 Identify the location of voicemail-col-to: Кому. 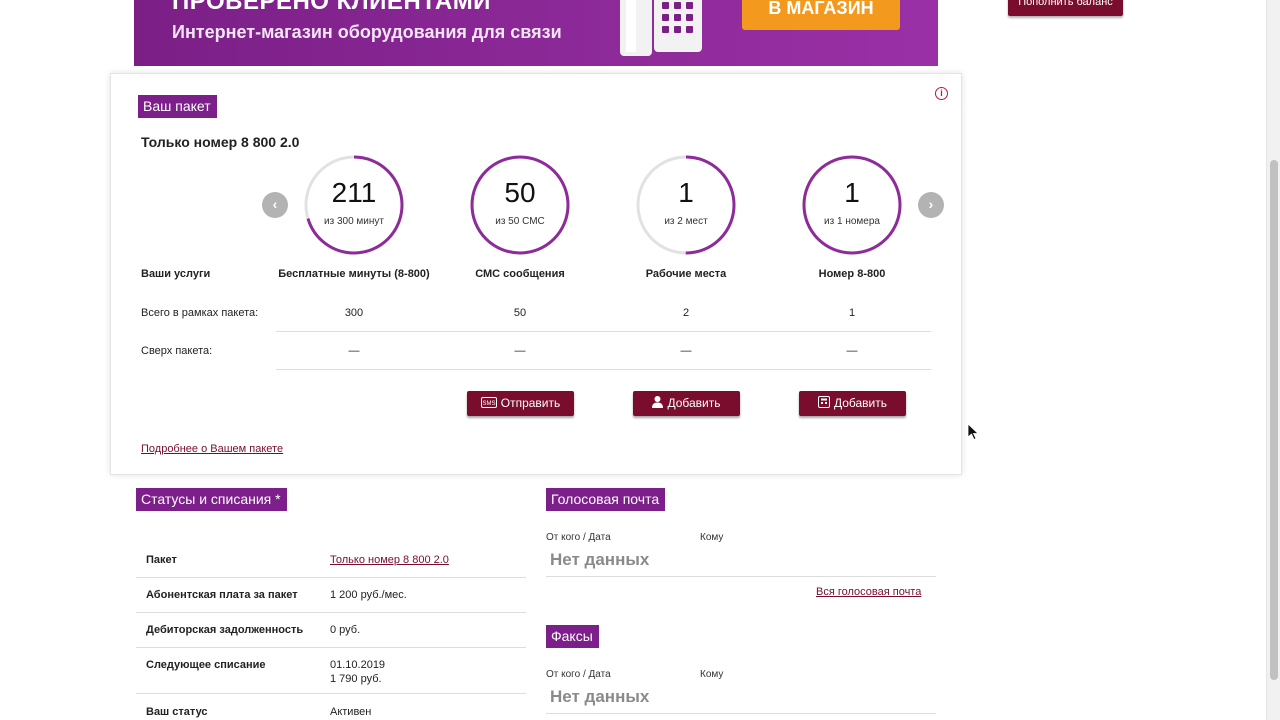
(712, 537).